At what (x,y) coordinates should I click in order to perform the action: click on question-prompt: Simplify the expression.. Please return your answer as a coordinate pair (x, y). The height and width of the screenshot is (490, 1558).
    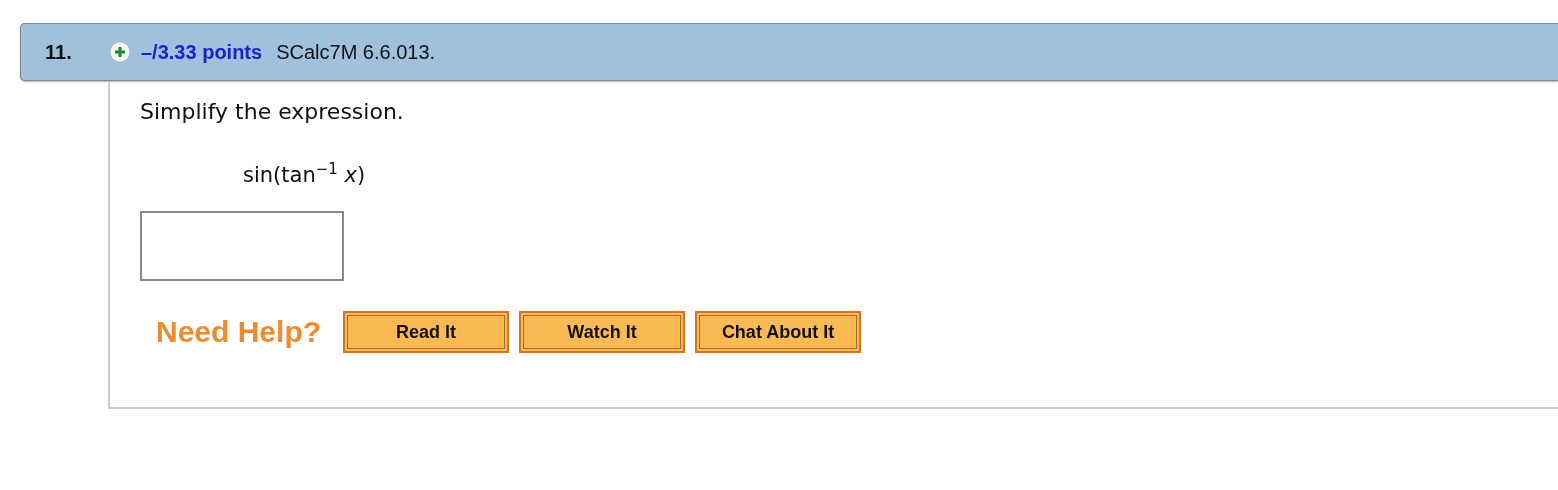
    Looking at the image, I should click on (272, 111).